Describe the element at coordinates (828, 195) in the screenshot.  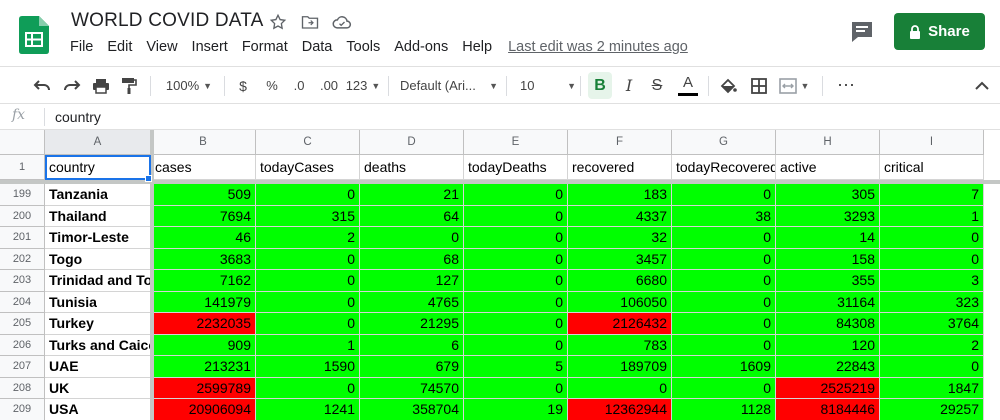
I see `data-cell-h: 305` at that location.